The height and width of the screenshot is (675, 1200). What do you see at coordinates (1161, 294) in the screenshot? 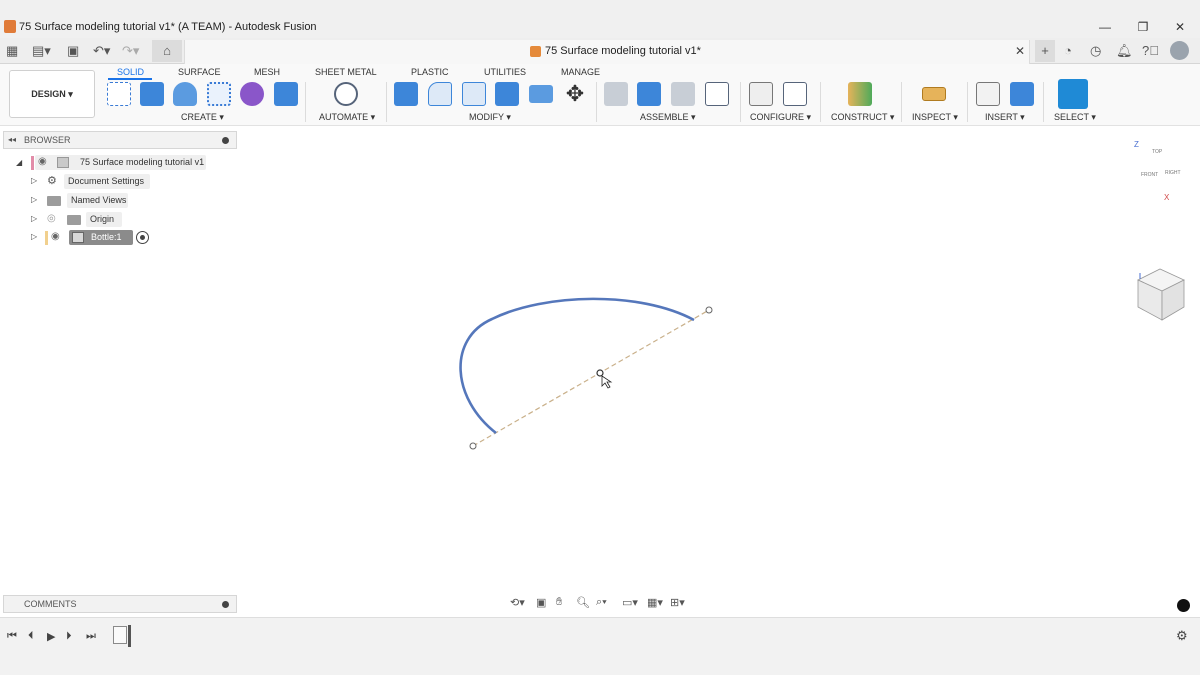
I see `viewcube` at bounding box center [1161, 294].